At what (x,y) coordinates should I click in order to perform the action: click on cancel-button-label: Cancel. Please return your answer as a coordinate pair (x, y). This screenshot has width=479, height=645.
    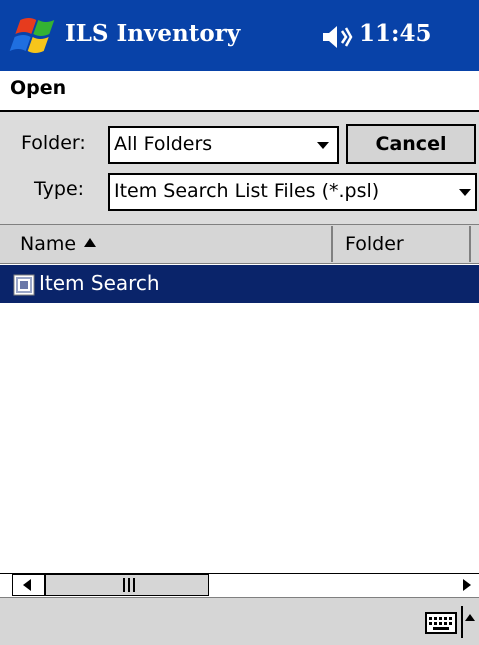
    Looking at the image, I should click on (411, 144).